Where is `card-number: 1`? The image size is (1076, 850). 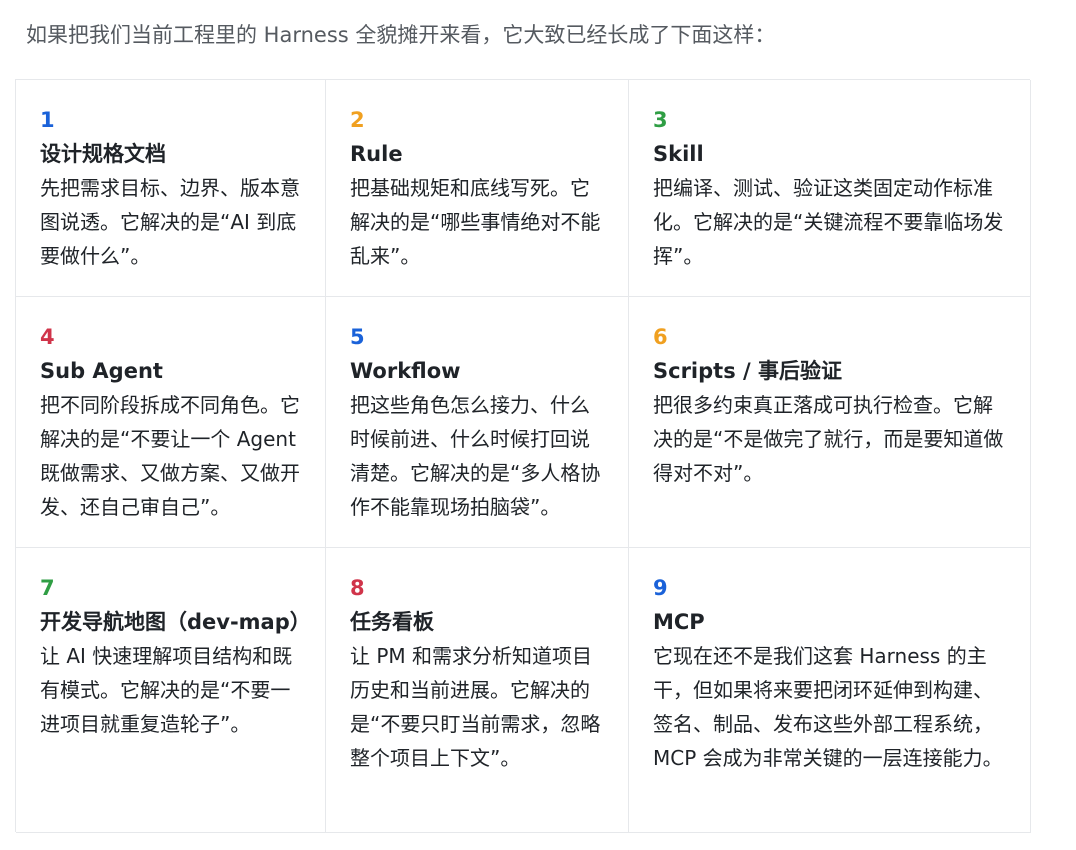 card-number: 1 is located at coordinates (47, 120).